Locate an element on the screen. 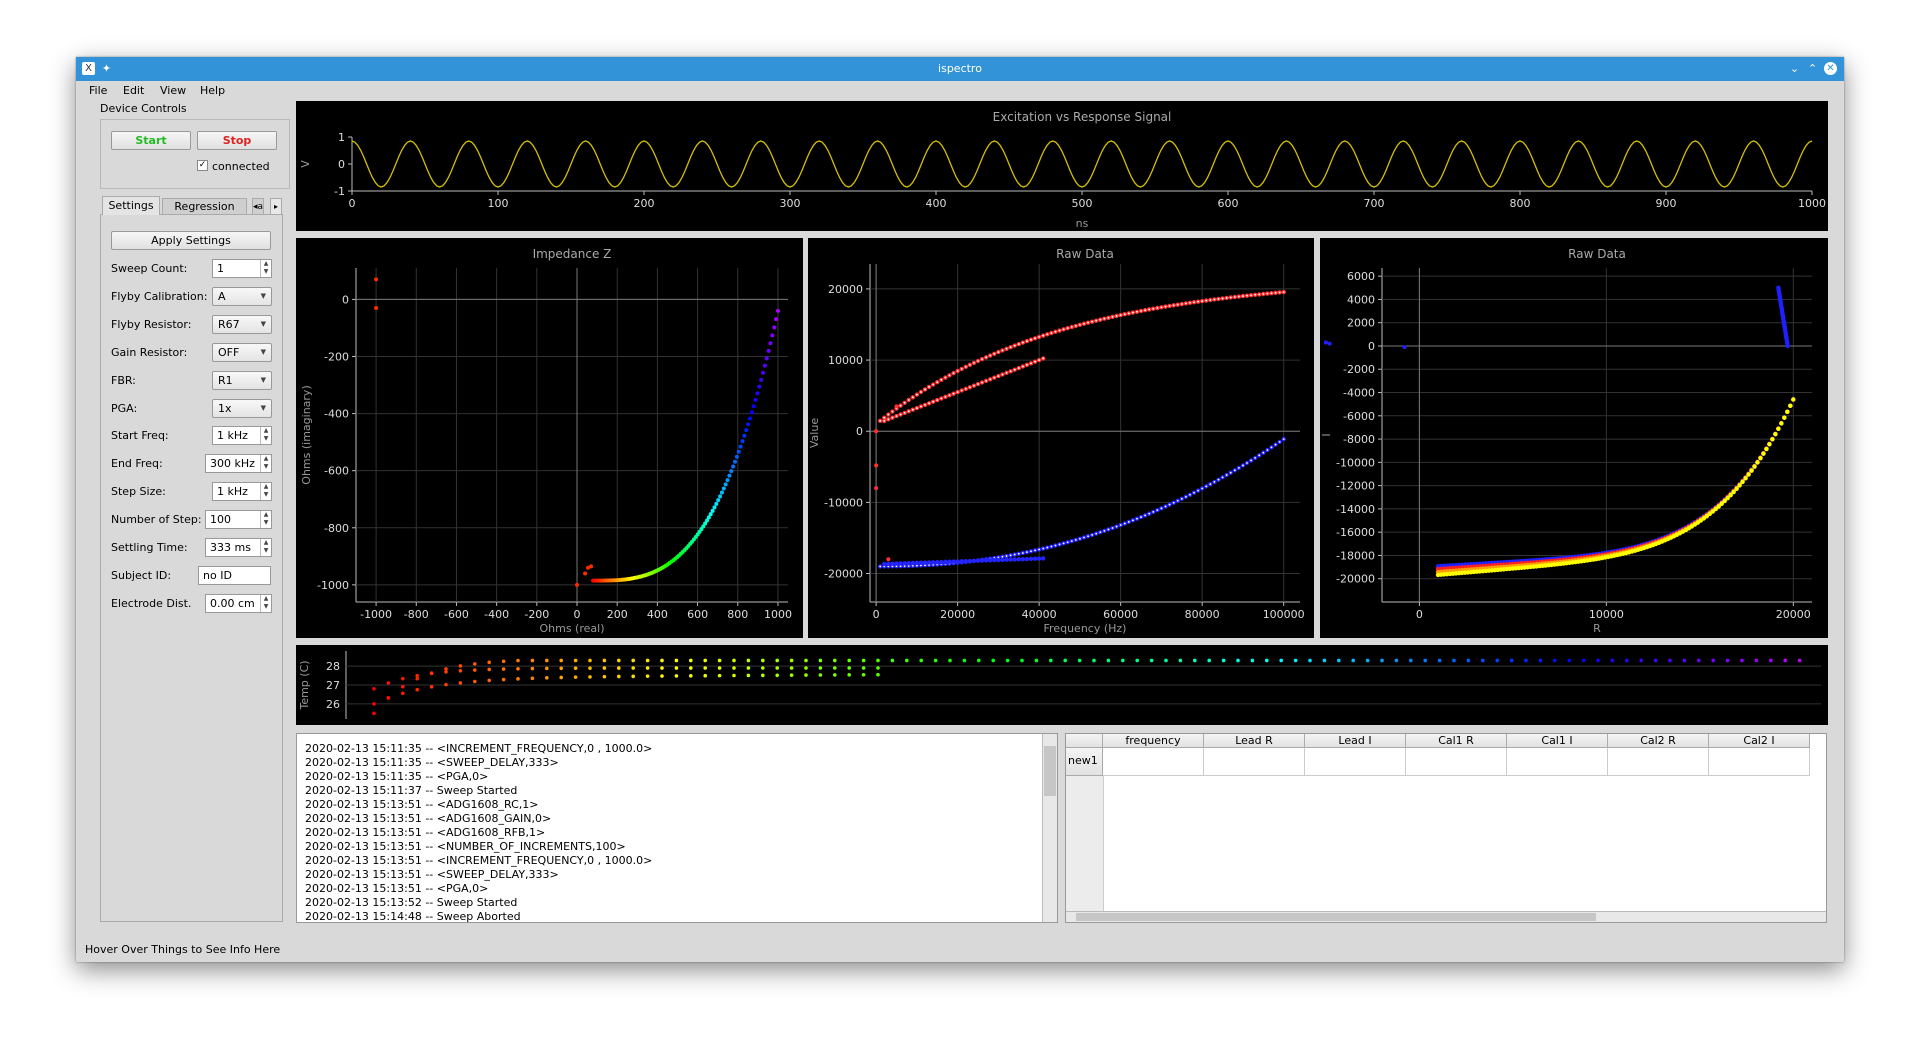 The height and width of the screenshot is (1056, 1920). table-column-header: Lead I is located at coordinates (1355, 741).